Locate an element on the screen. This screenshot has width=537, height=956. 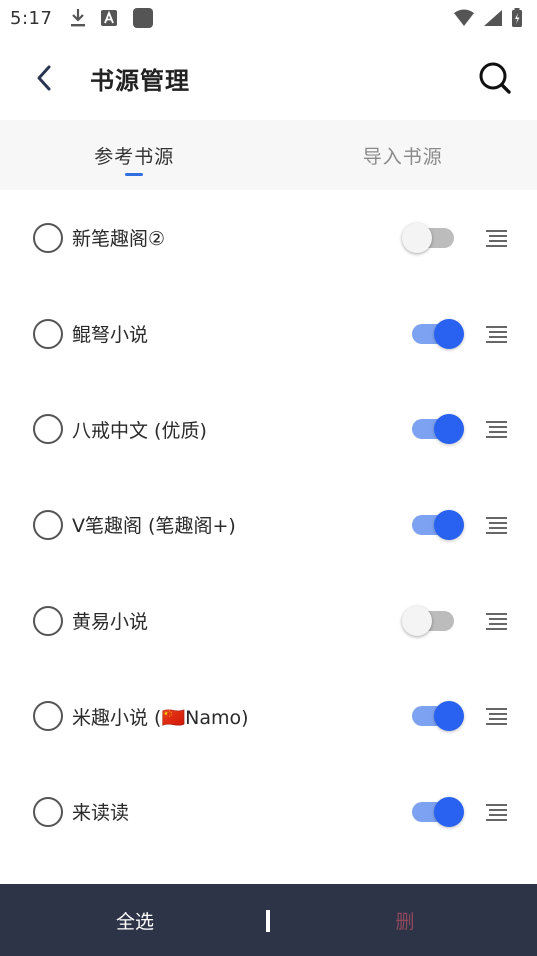
search-icon is located at coordinates (495, 78).